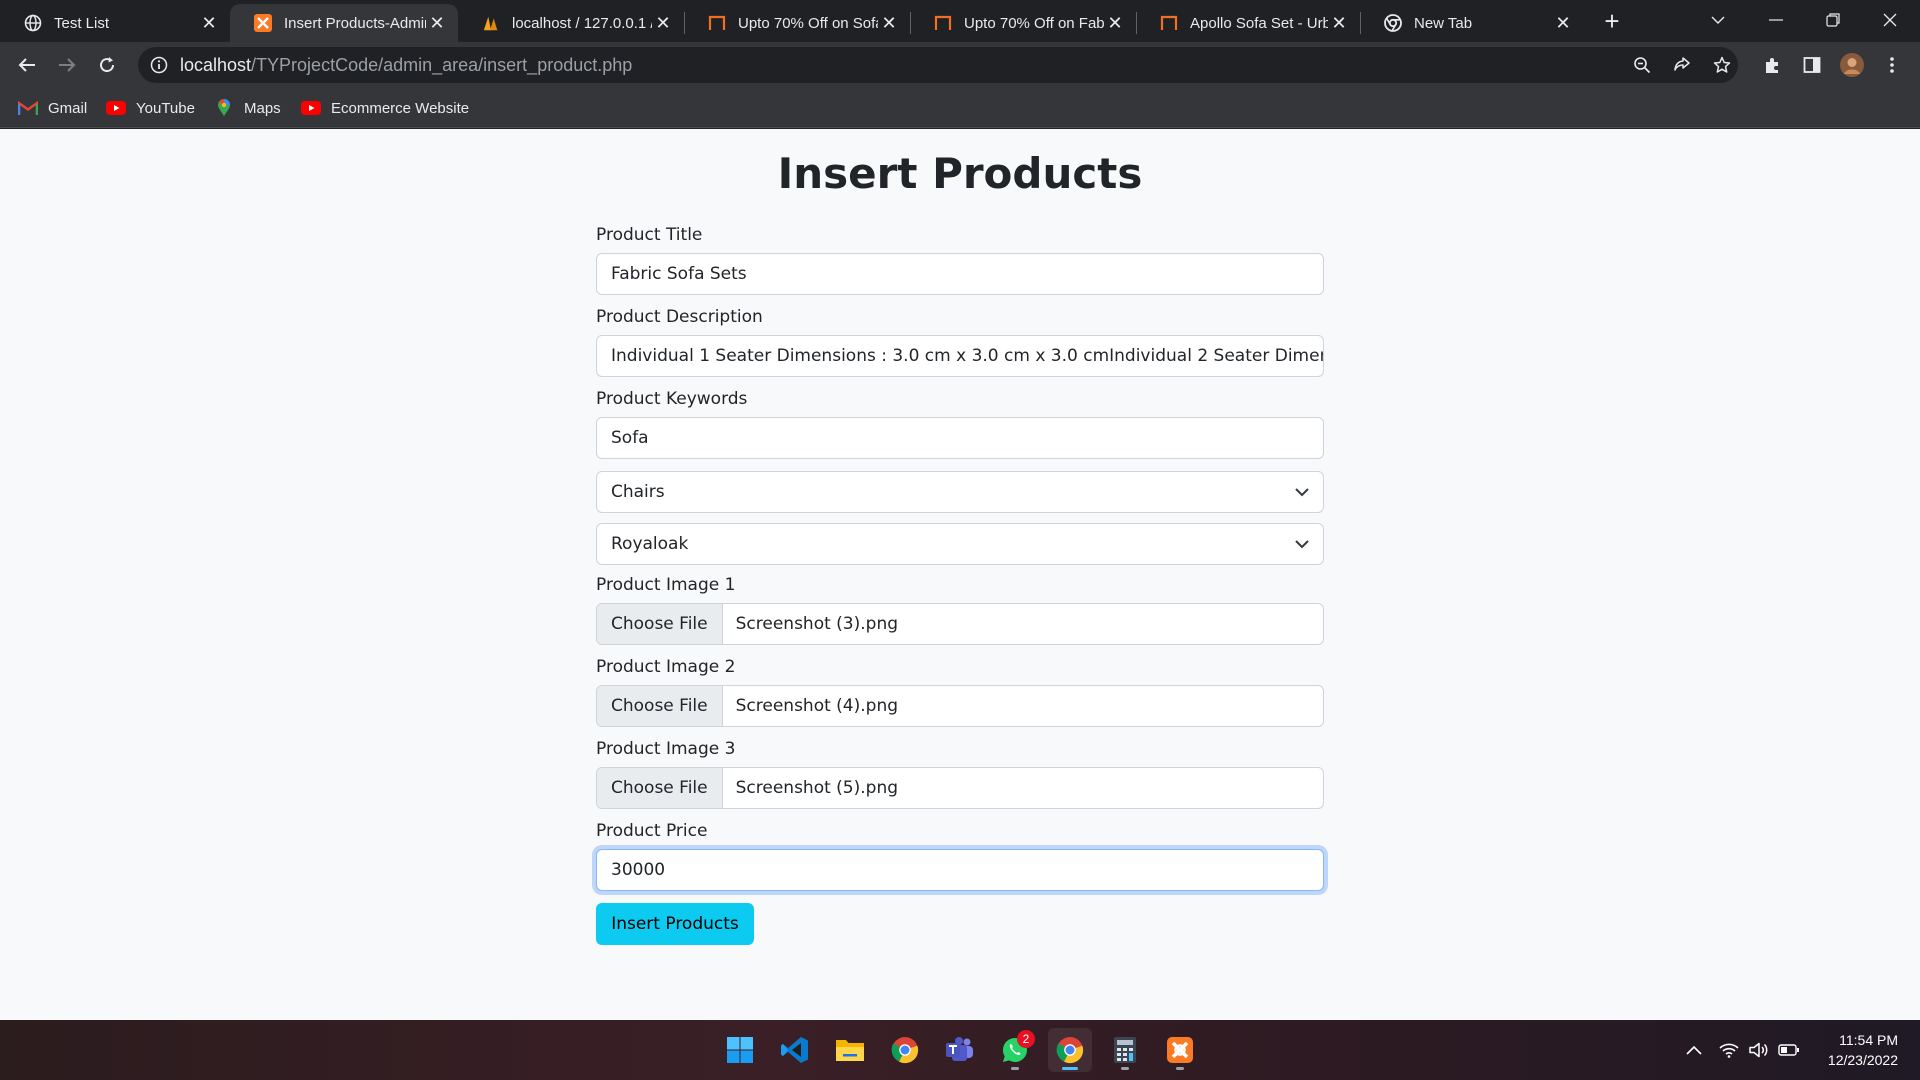 The width and height of the screenshot is (1920, 1080). Describe the element at coordinates (960, 624) in the screenshot. I see `product-image1-file-input: Choose File Screenshot (3).png` at that location.